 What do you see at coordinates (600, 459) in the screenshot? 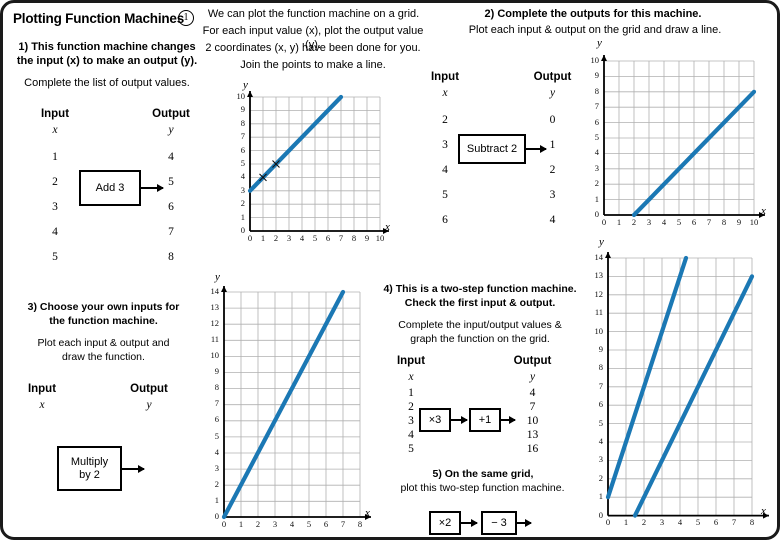
I see `grid4-ytick-3: 3` at bounding box center [600, 459].